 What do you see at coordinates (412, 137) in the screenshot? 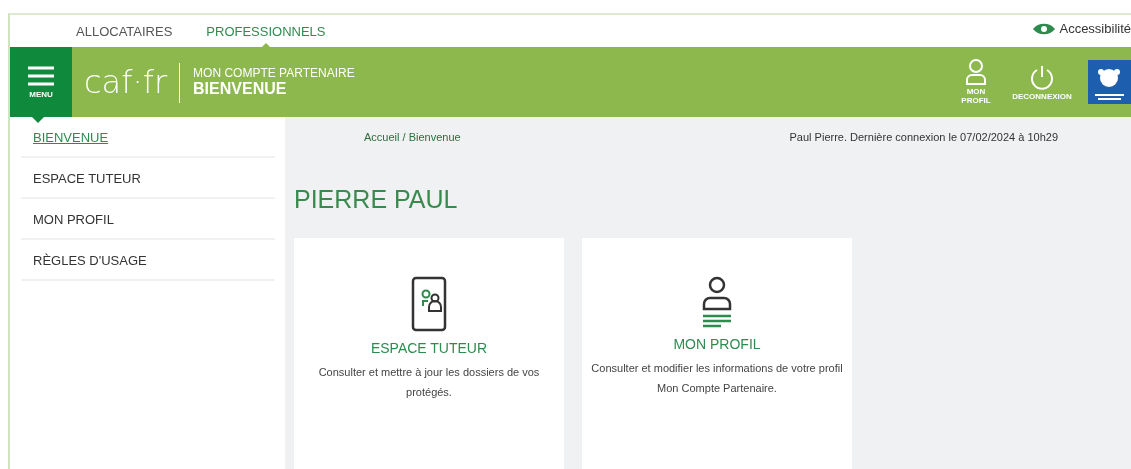
I see `breadcrumb: Accueil / Bienvenue` at bounding box center [412, 137].